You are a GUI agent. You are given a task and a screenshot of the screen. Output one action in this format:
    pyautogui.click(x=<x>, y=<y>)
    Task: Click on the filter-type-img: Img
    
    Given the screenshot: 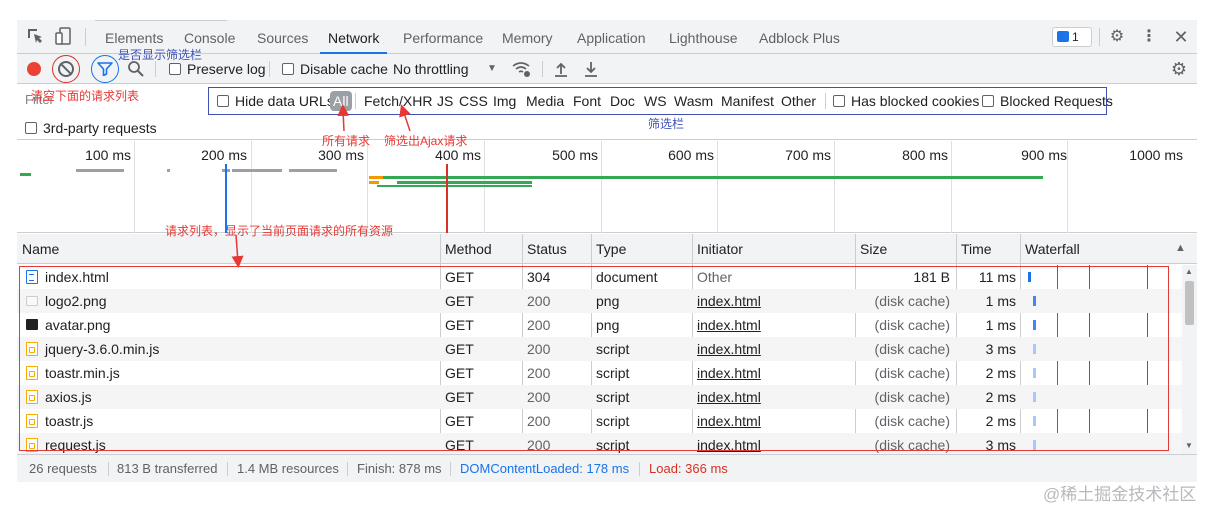 What is the action you would take?
    pyautogui.click(x=504, y=101)
    